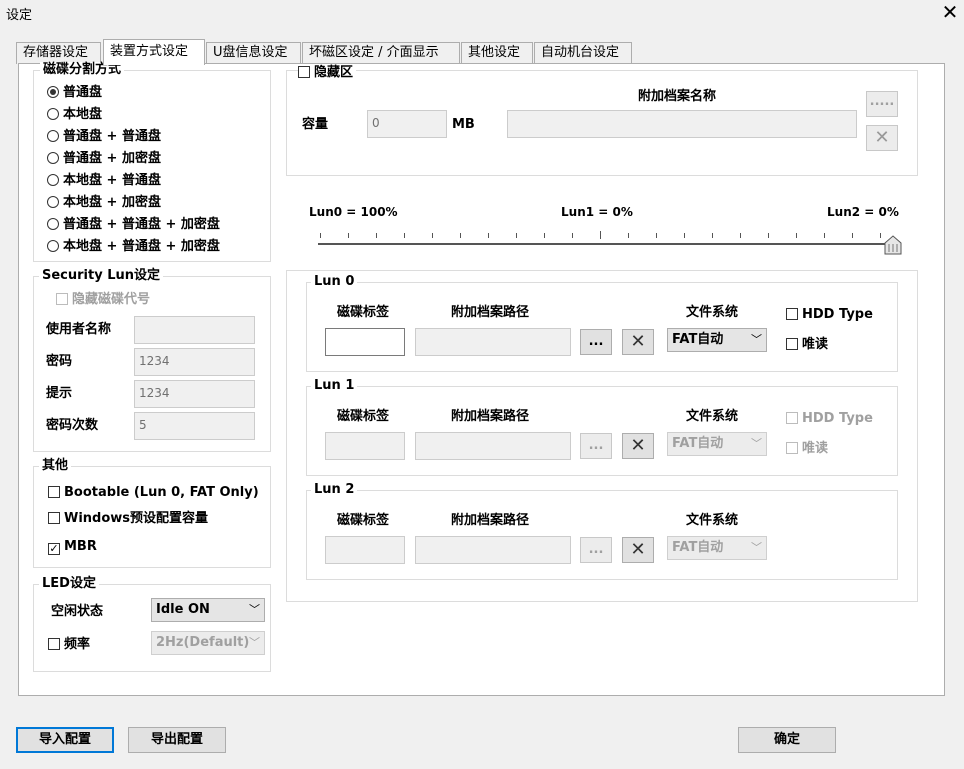 The width and height of the screenshot is (964, 769). What do you see at coordinates (490, 520) in the screenshot?
I see `lun2-path-header: 附加档案路径` at bounding box center [490, 520].